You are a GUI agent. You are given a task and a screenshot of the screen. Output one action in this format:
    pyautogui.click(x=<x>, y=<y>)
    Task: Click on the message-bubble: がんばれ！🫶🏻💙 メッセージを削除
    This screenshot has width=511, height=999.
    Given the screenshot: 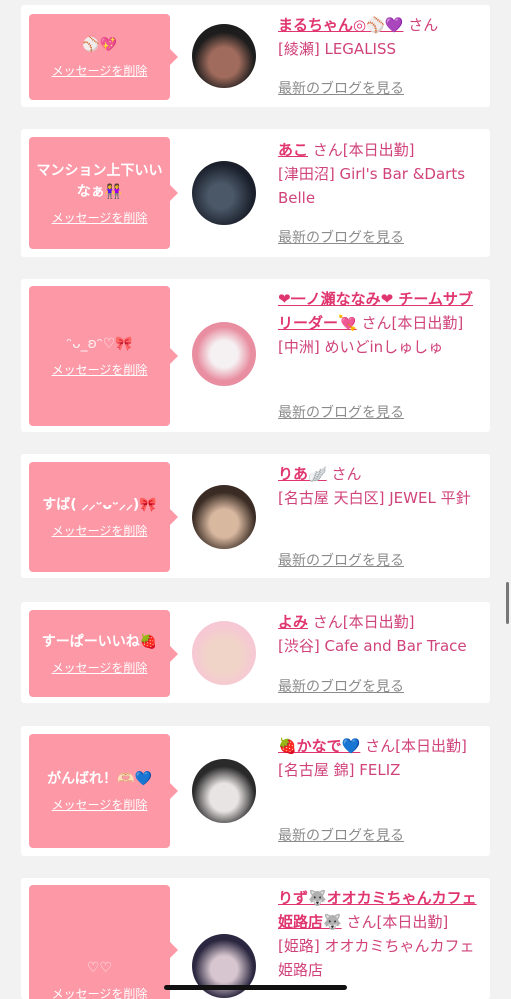 What is the action you would take?
    pyautogui.click(x=103, y=791)
    